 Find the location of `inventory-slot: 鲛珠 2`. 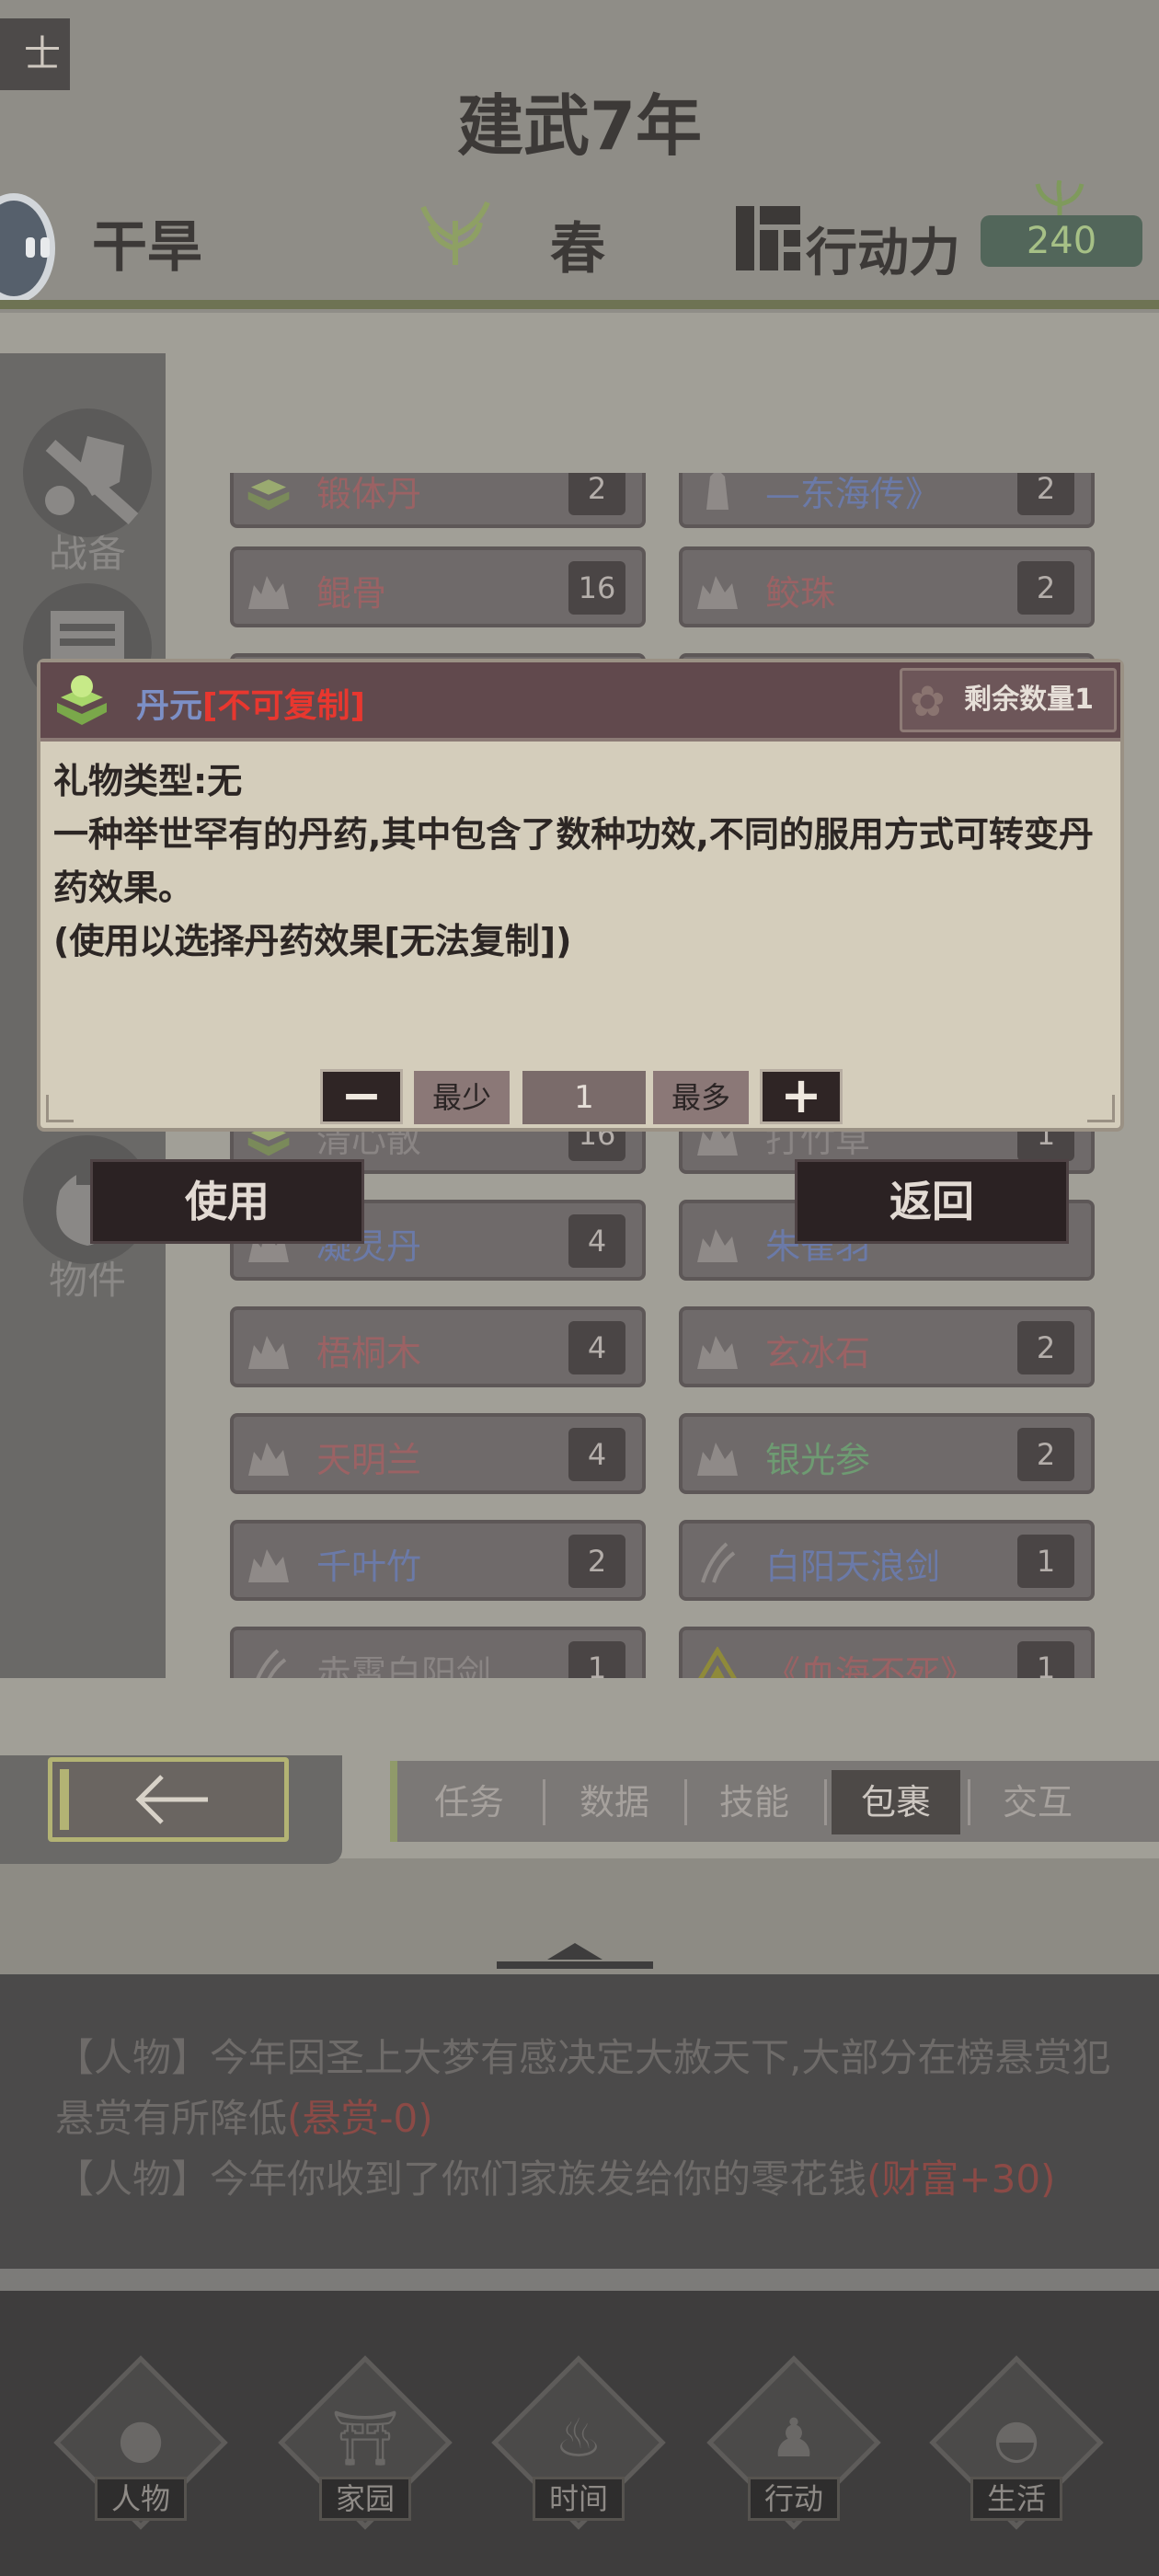

inventory-slot: 鲛珠 2 is located at coordinates (887, 586).